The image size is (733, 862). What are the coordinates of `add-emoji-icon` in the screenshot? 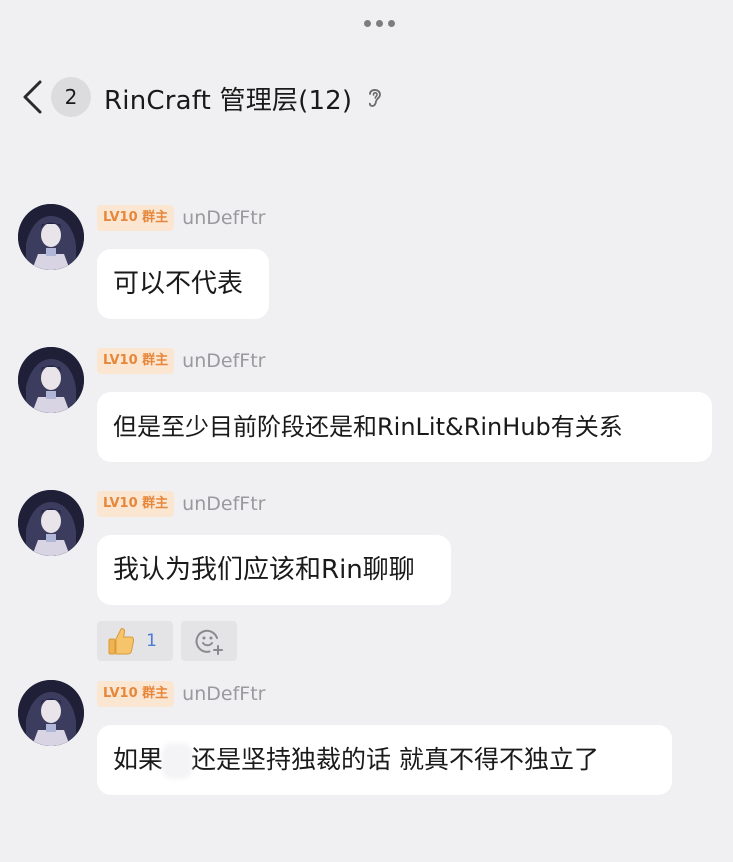 It's located at (209, 642).